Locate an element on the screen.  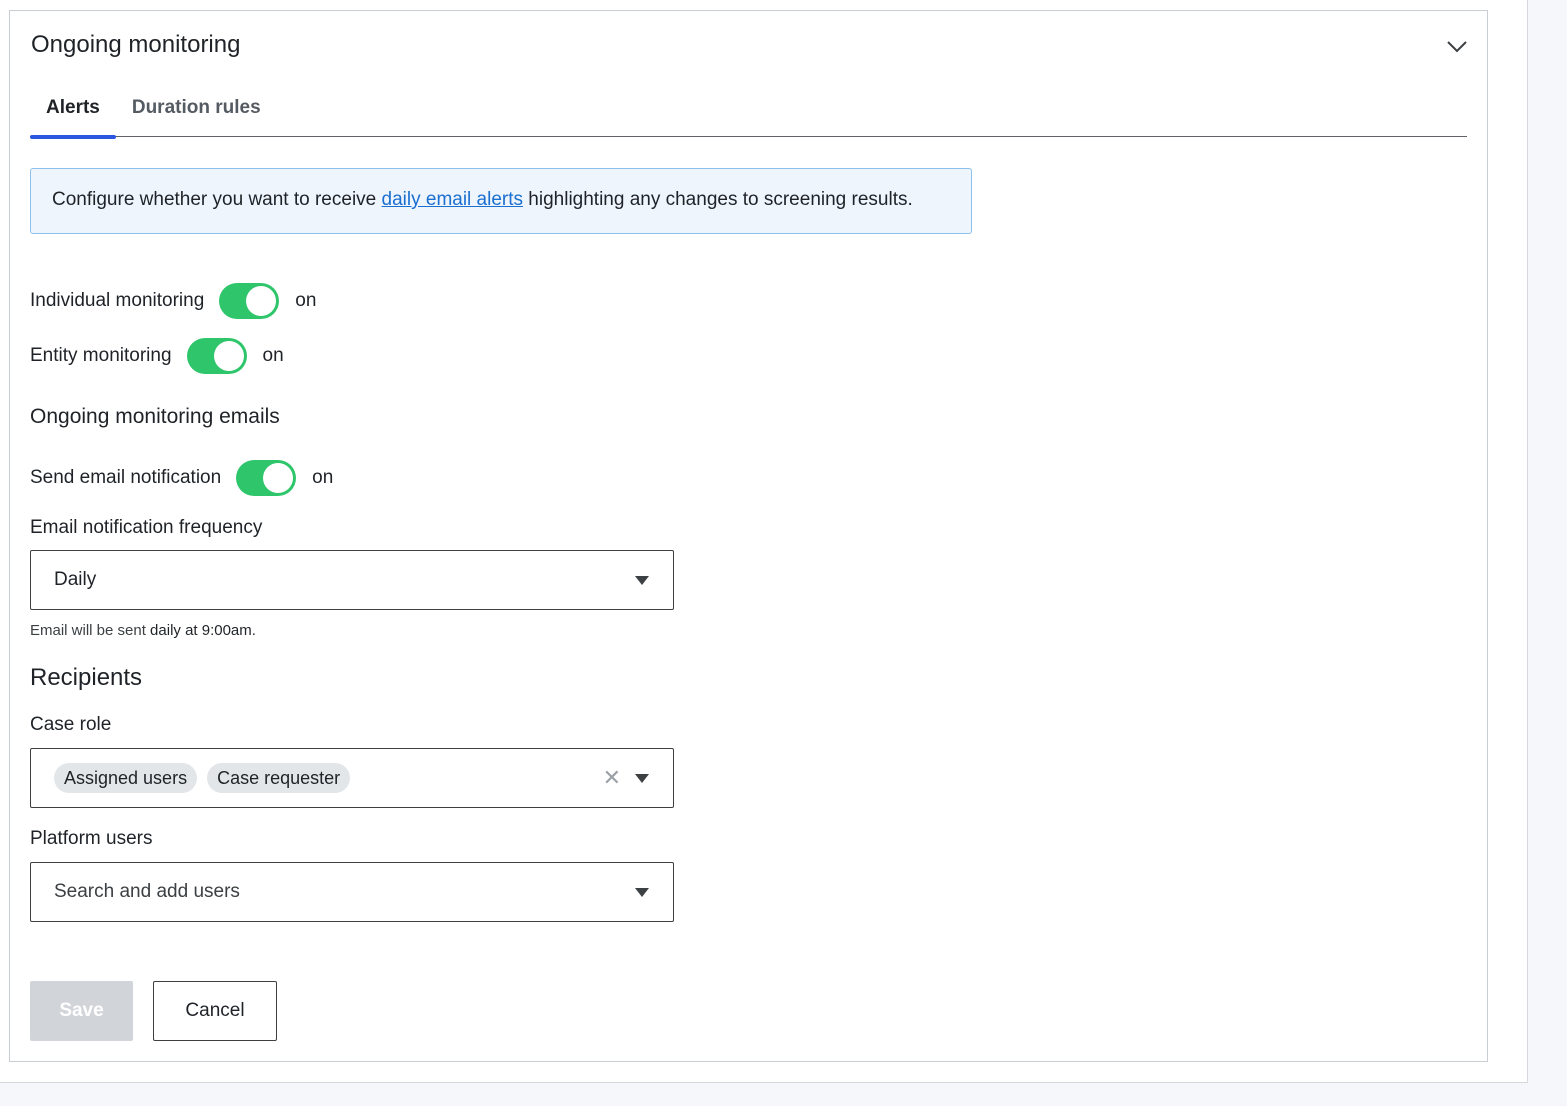
daily-email-alerts-link: daily email alerts is located at coordinates (453, 199).